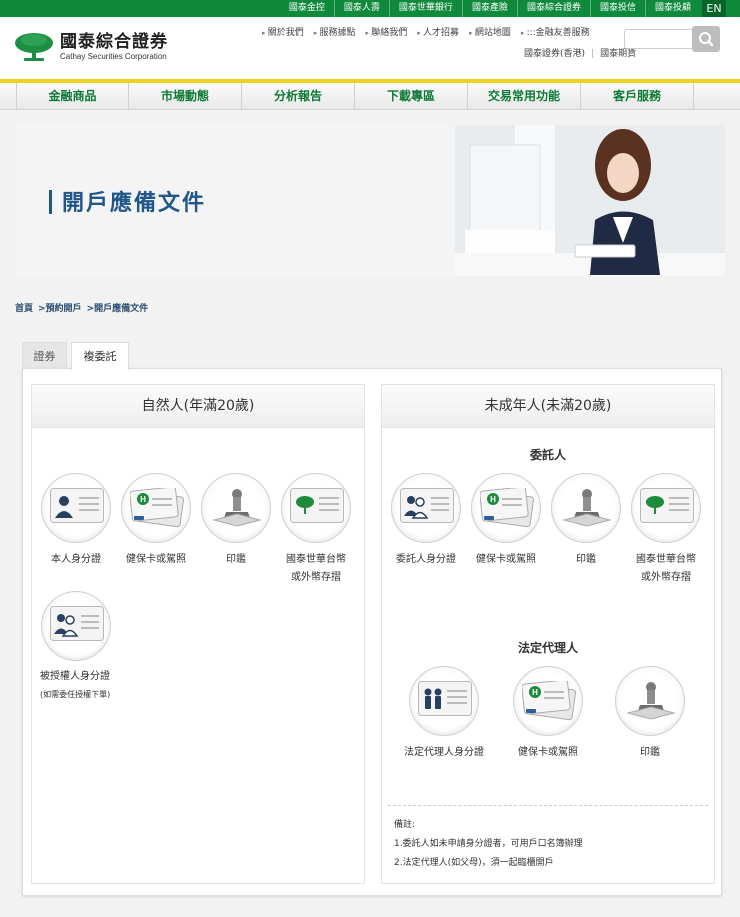 This screenshot has width=740, height=917. Describe the element at coordinates (84, 307) in the screenshot. I see `breadcrumb: 首頁 >預約開戶 >開戶應備文件` at that location.